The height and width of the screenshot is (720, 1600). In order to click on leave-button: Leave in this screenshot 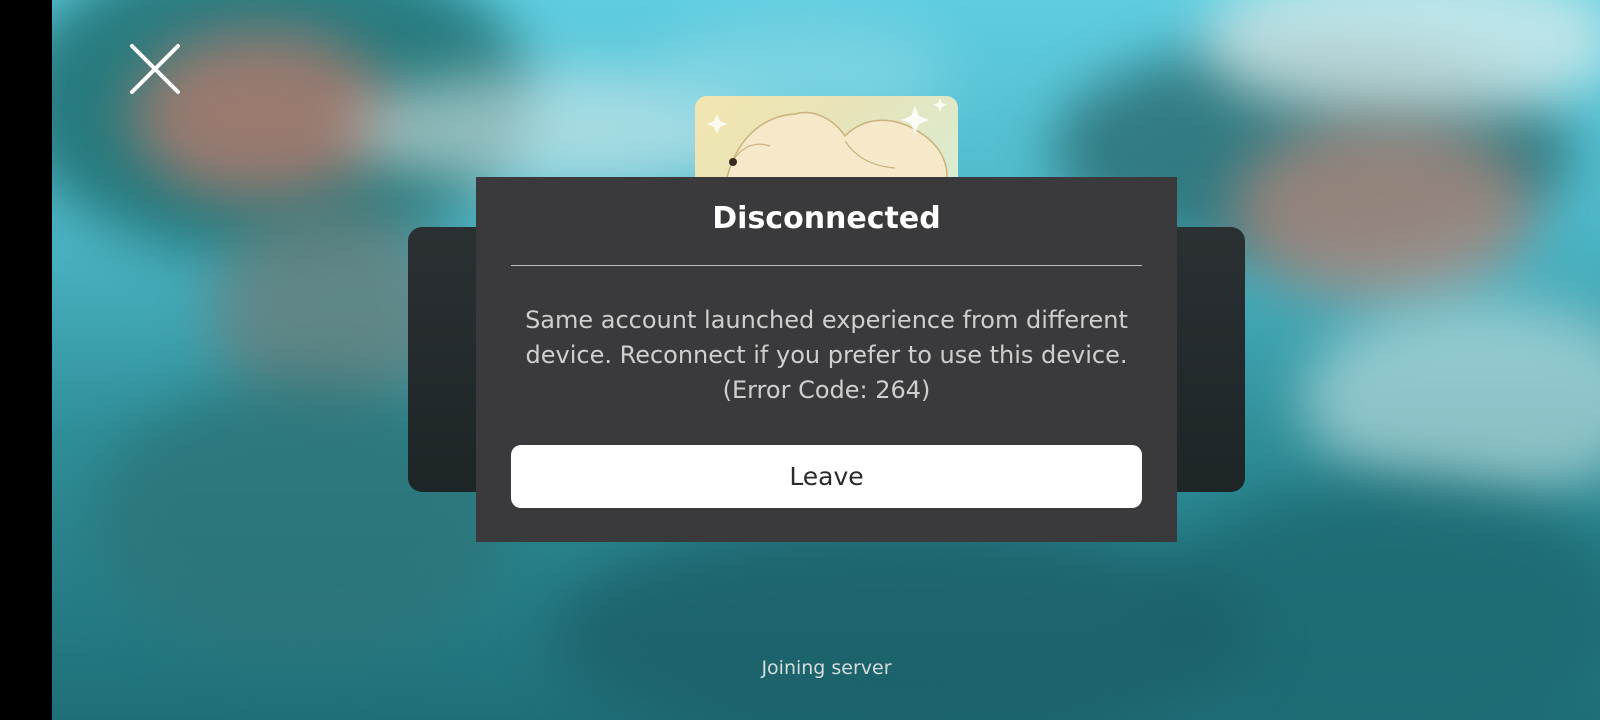, I will do `click(826, 476)`.